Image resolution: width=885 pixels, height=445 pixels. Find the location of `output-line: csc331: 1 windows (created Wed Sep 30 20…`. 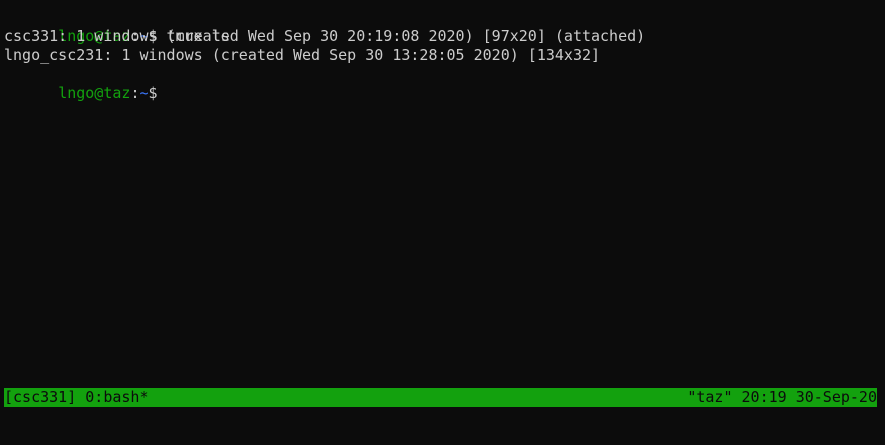

output-line: csc331: 1 windows (created Wed Sep 30 20… is located at coordinates (325, 36).